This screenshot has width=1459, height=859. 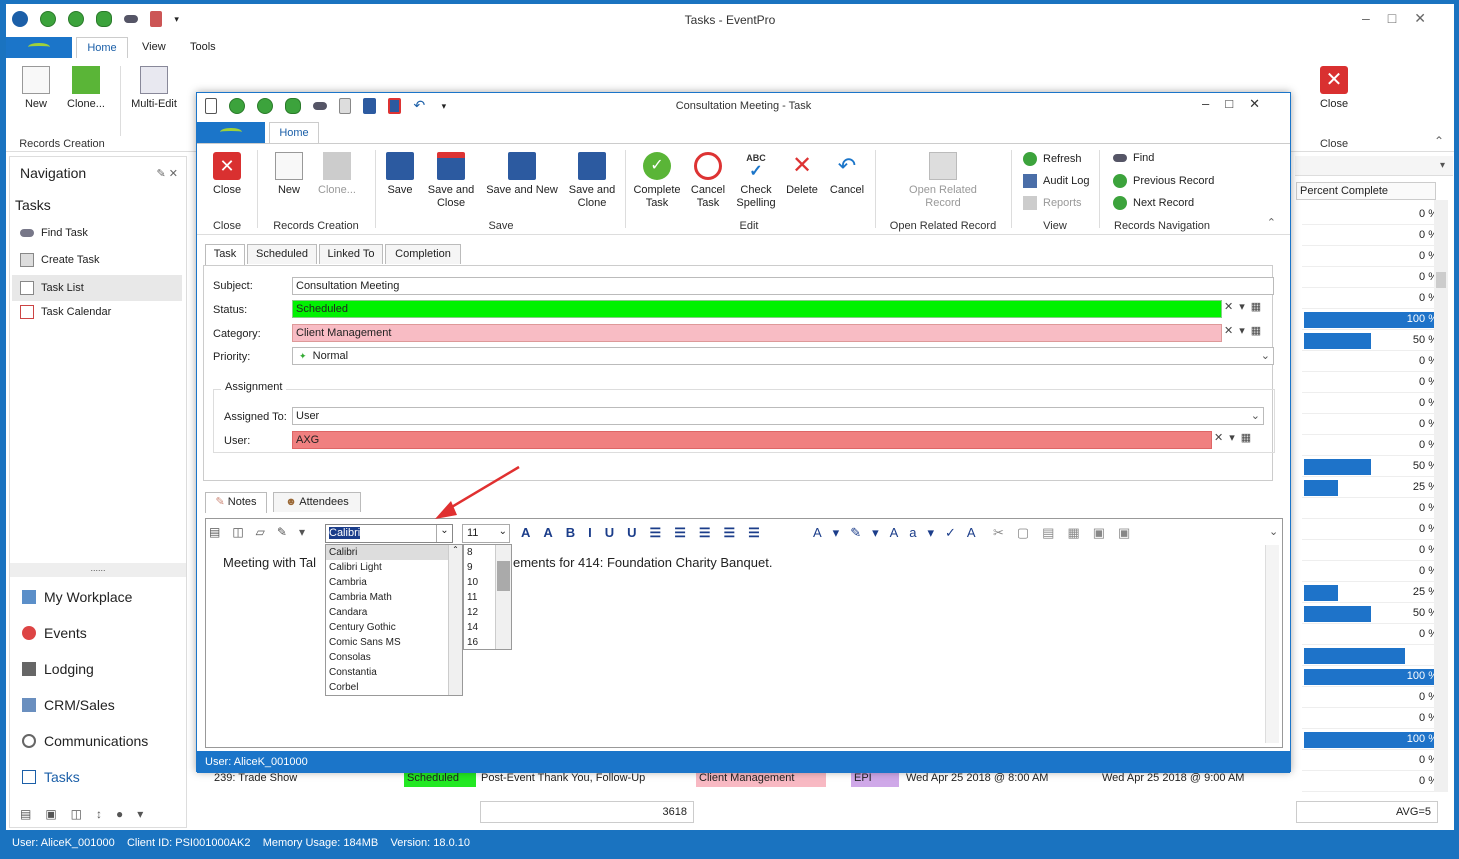 What do you see at coordinates (77, 597) in the screenshot?
I see `nav-my-workplace: My Workplace` at bounding box center [77, 597].